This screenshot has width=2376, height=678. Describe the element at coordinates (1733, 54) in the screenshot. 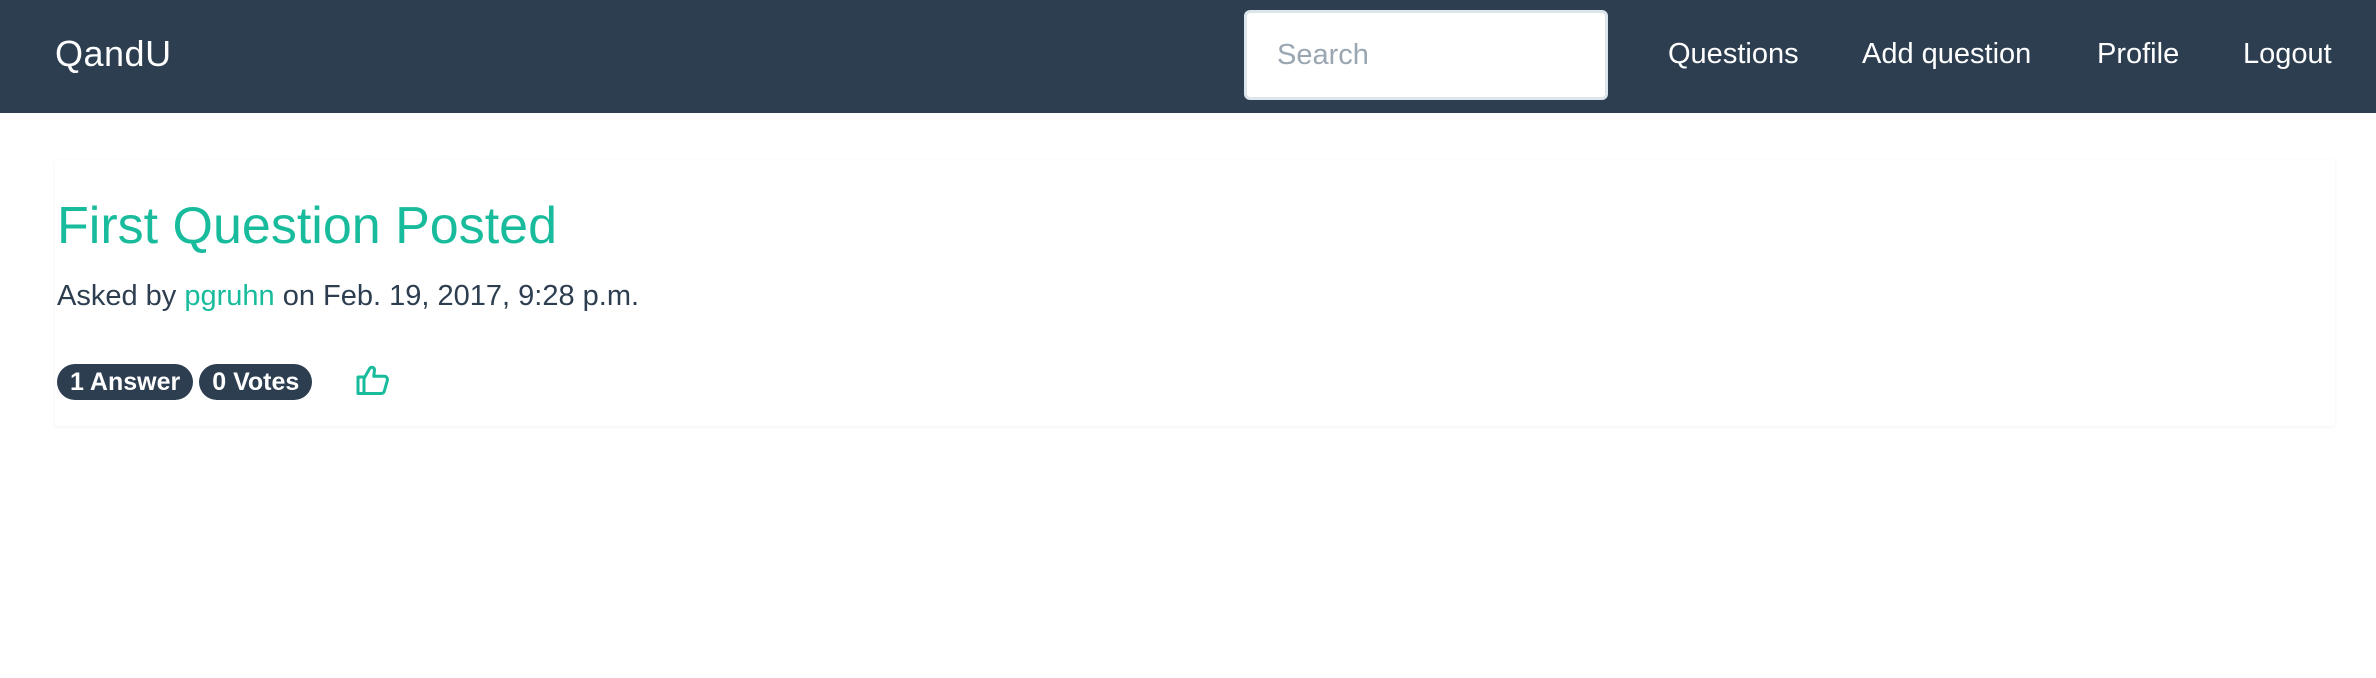

I see `nav-link-questions: Questions` at that location.